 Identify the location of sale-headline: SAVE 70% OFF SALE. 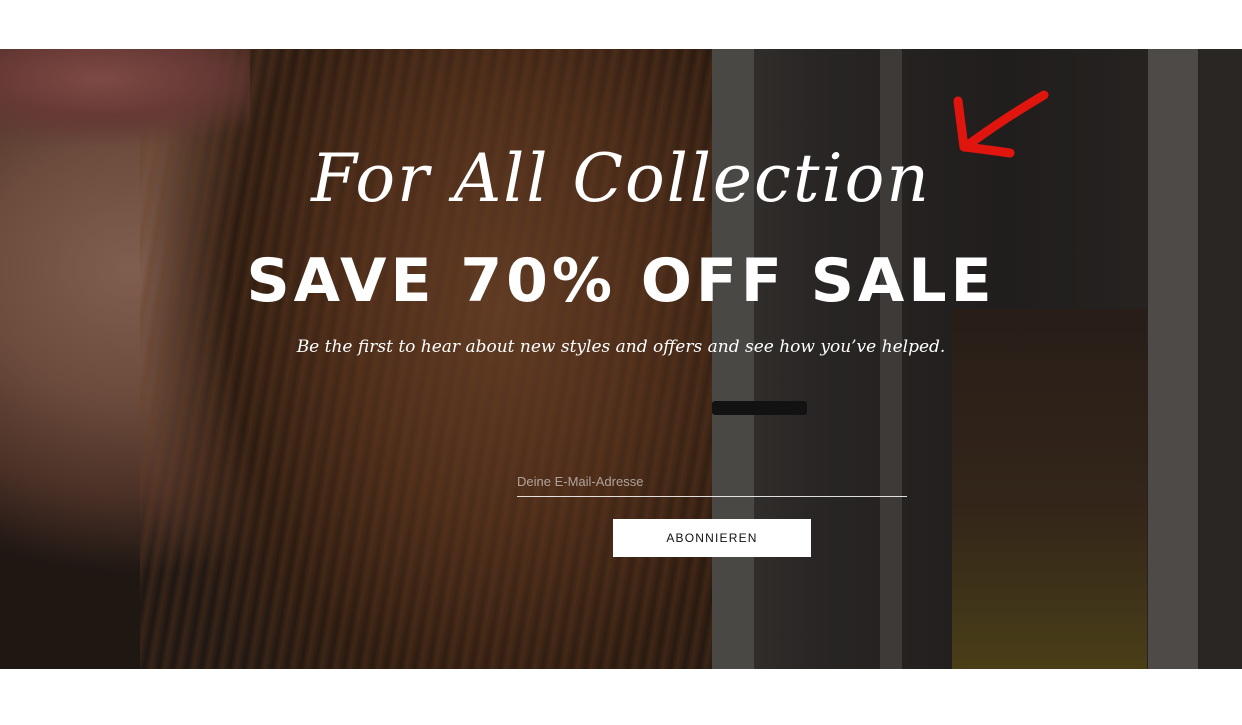
(621, 281).